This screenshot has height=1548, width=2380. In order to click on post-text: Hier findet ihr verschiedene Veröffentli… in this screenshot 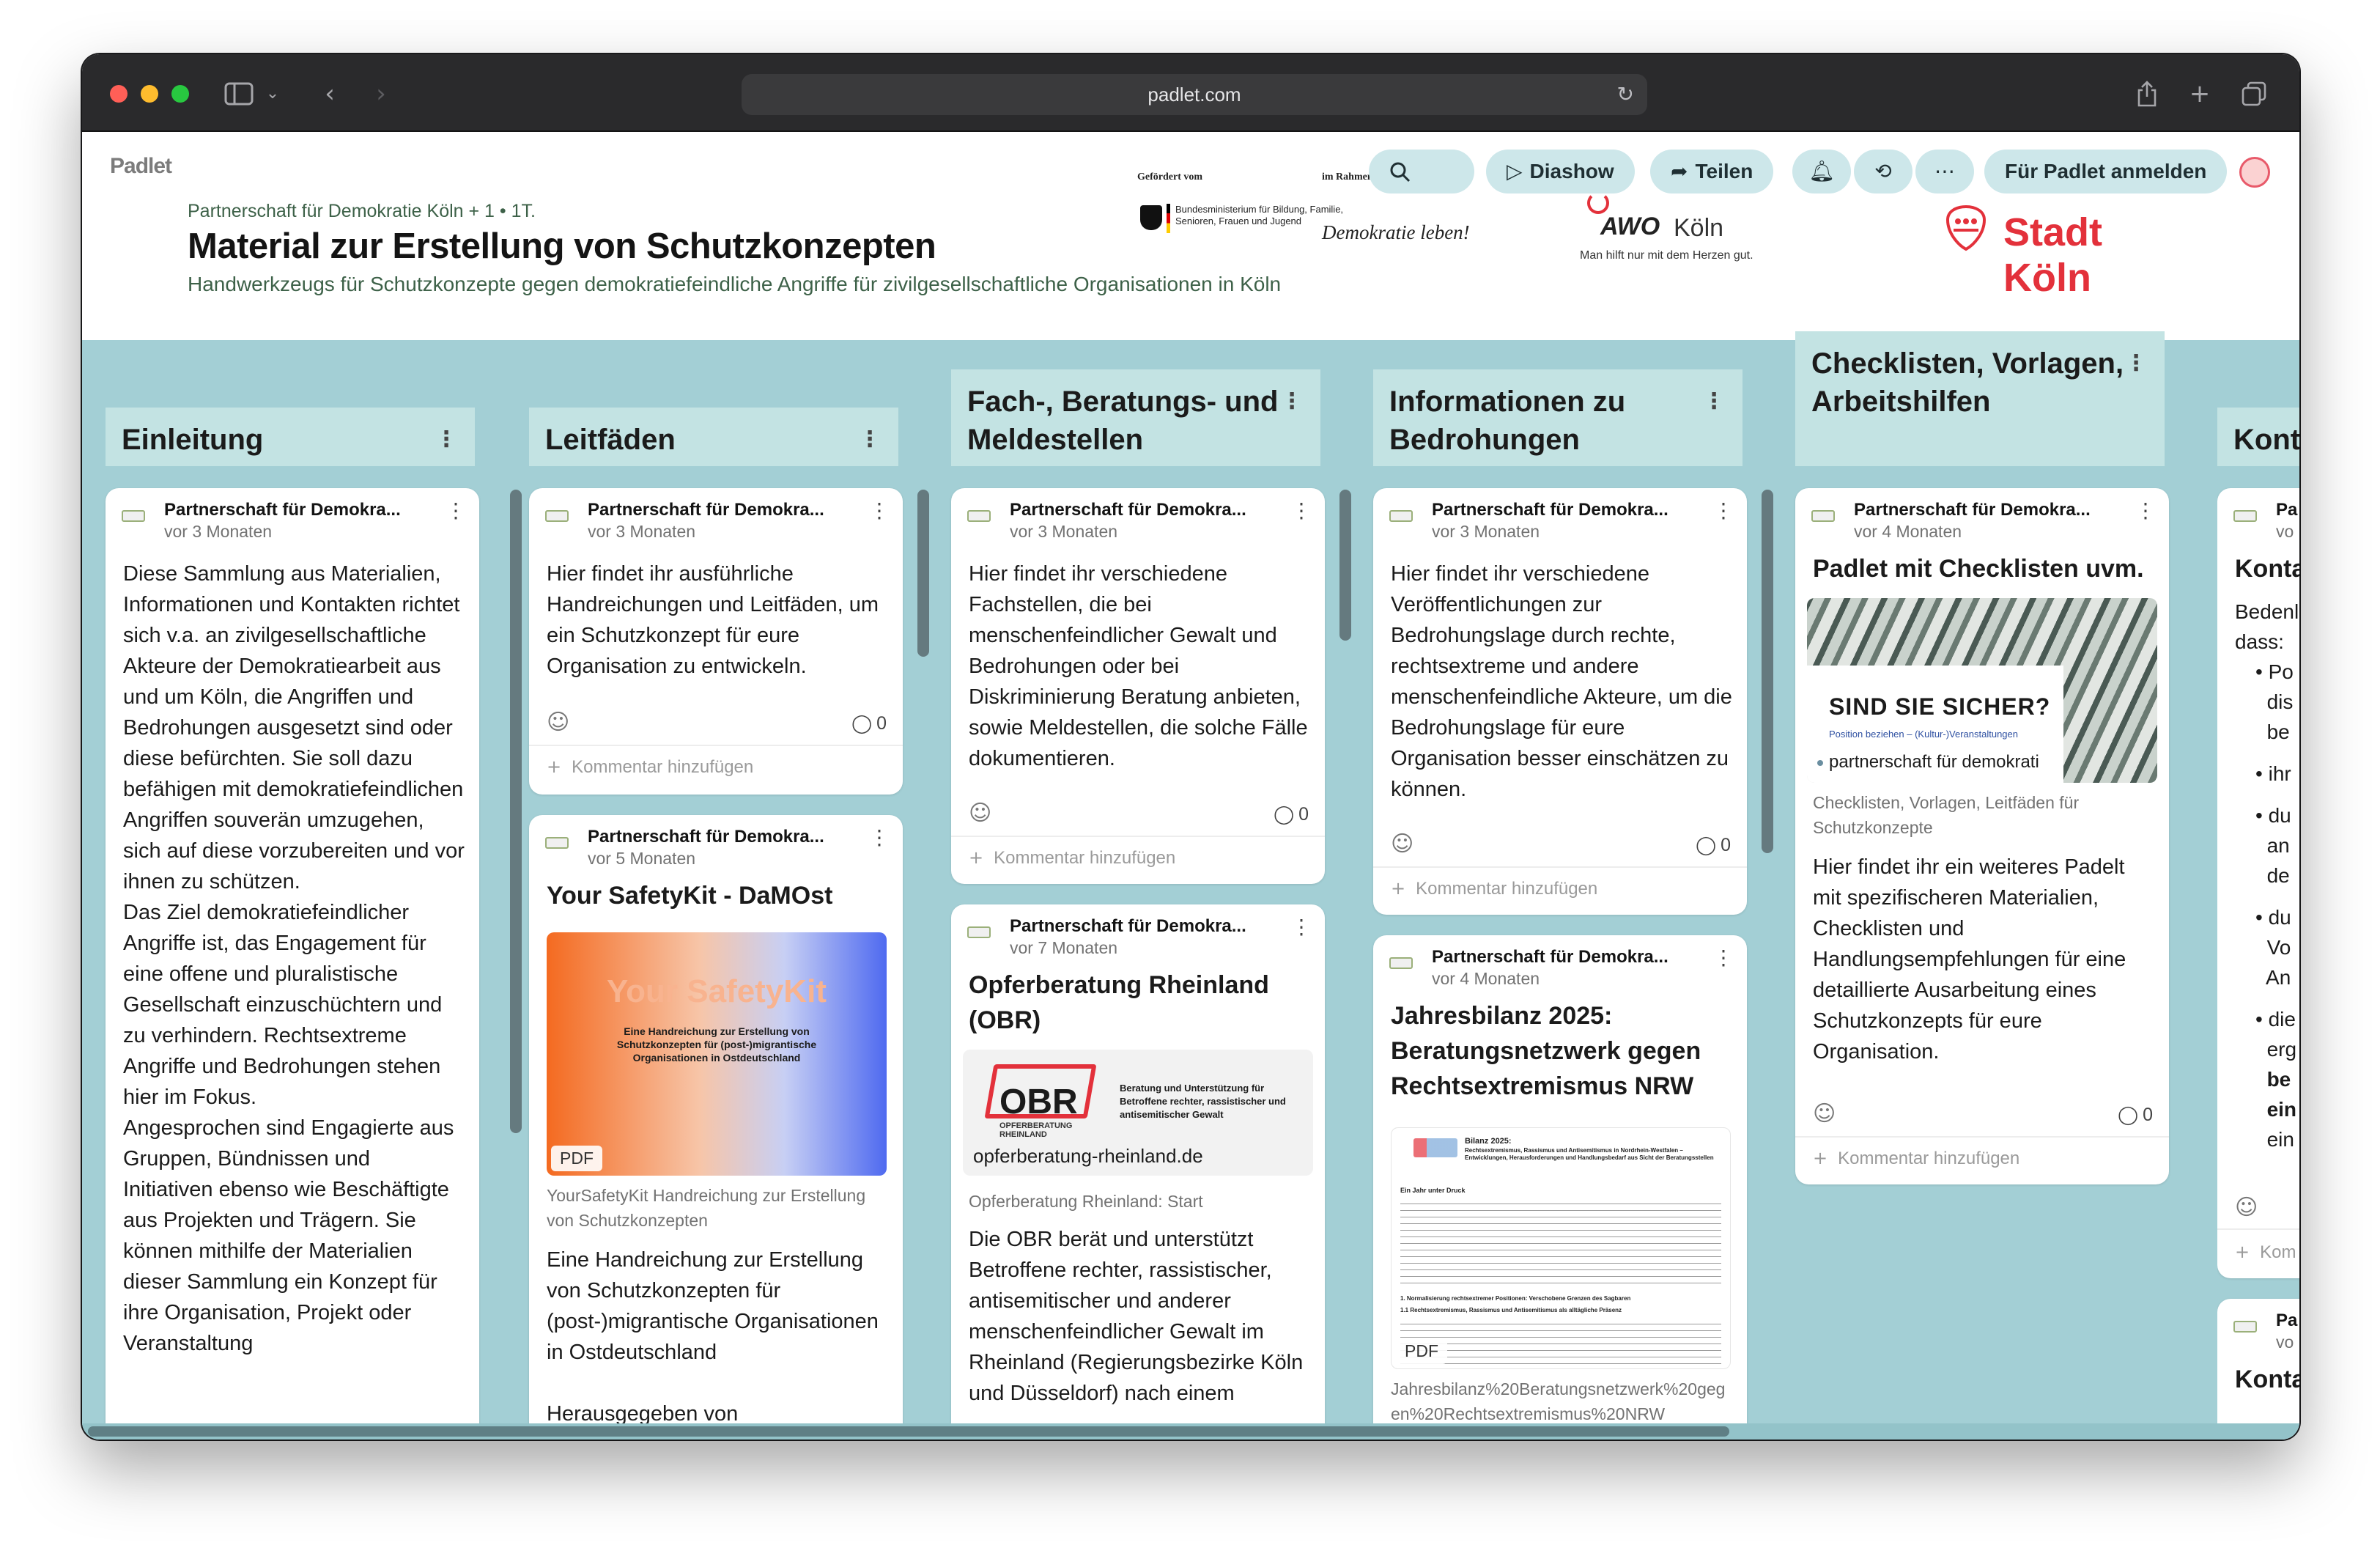, I will do `click(1561, 681)`.